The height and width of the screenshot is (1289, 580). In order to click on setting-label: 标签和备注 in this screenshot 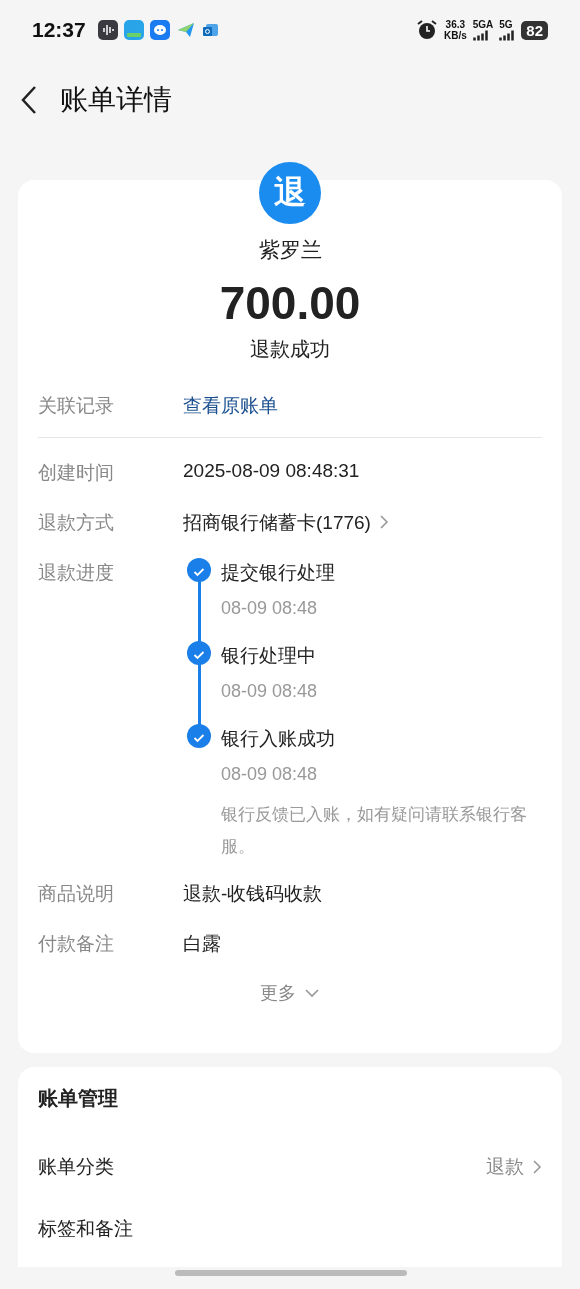, I will do `click(85, 1229)`.